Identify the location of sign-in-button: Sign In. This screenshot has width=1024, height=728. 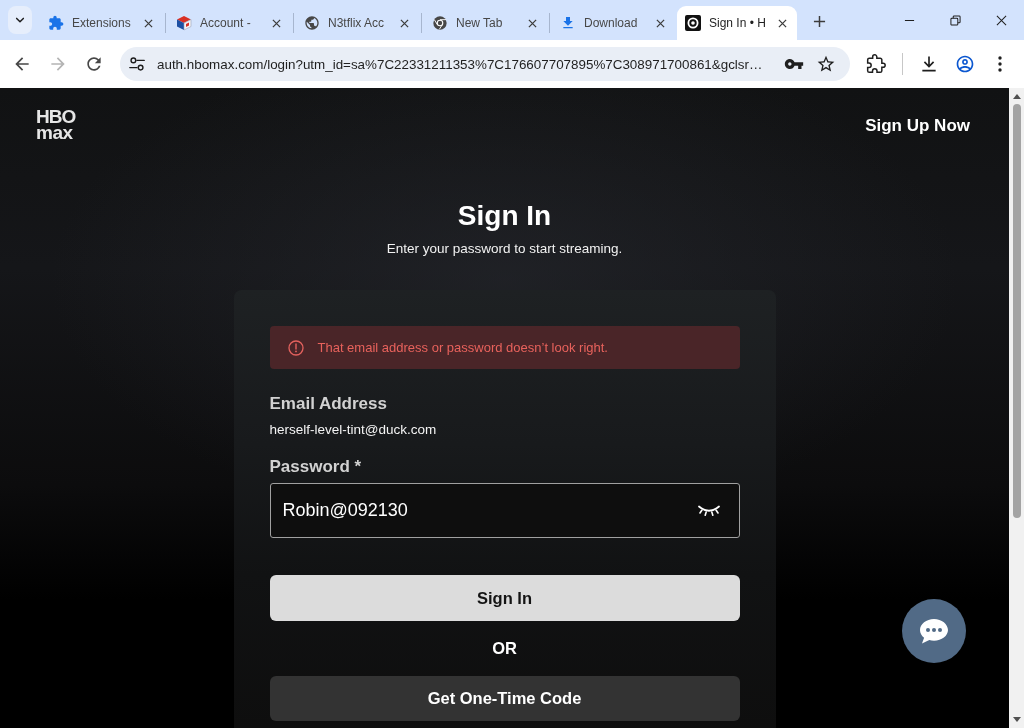
(504, 598).